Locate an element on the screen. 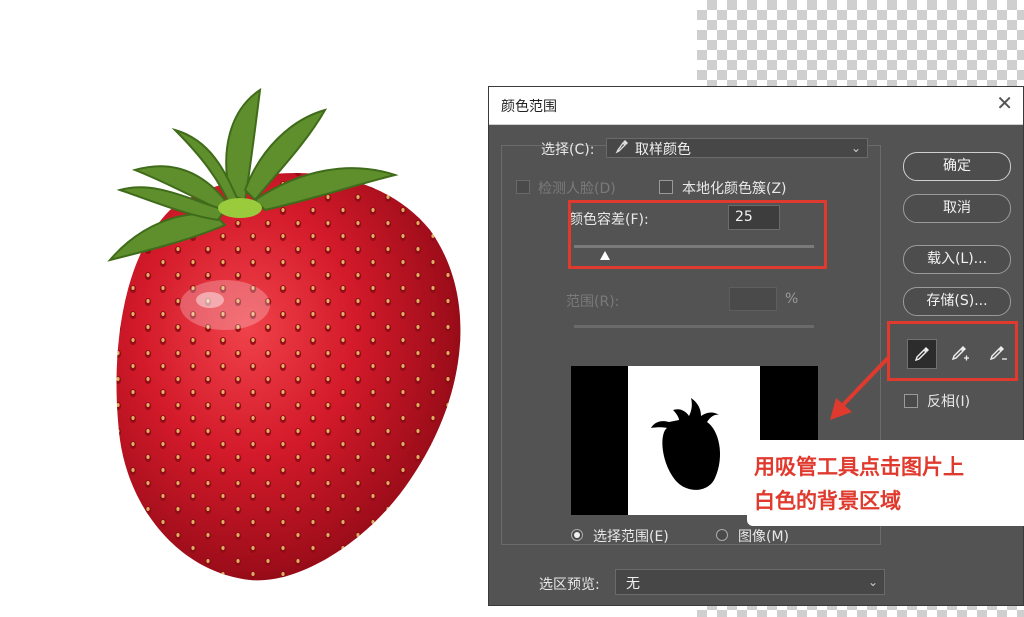 The height and width of the screenshot is (617, 1024). instruction-callout: 用吸管工具点击图片上 白色的背景区域 is located at coordinates (885, 483).